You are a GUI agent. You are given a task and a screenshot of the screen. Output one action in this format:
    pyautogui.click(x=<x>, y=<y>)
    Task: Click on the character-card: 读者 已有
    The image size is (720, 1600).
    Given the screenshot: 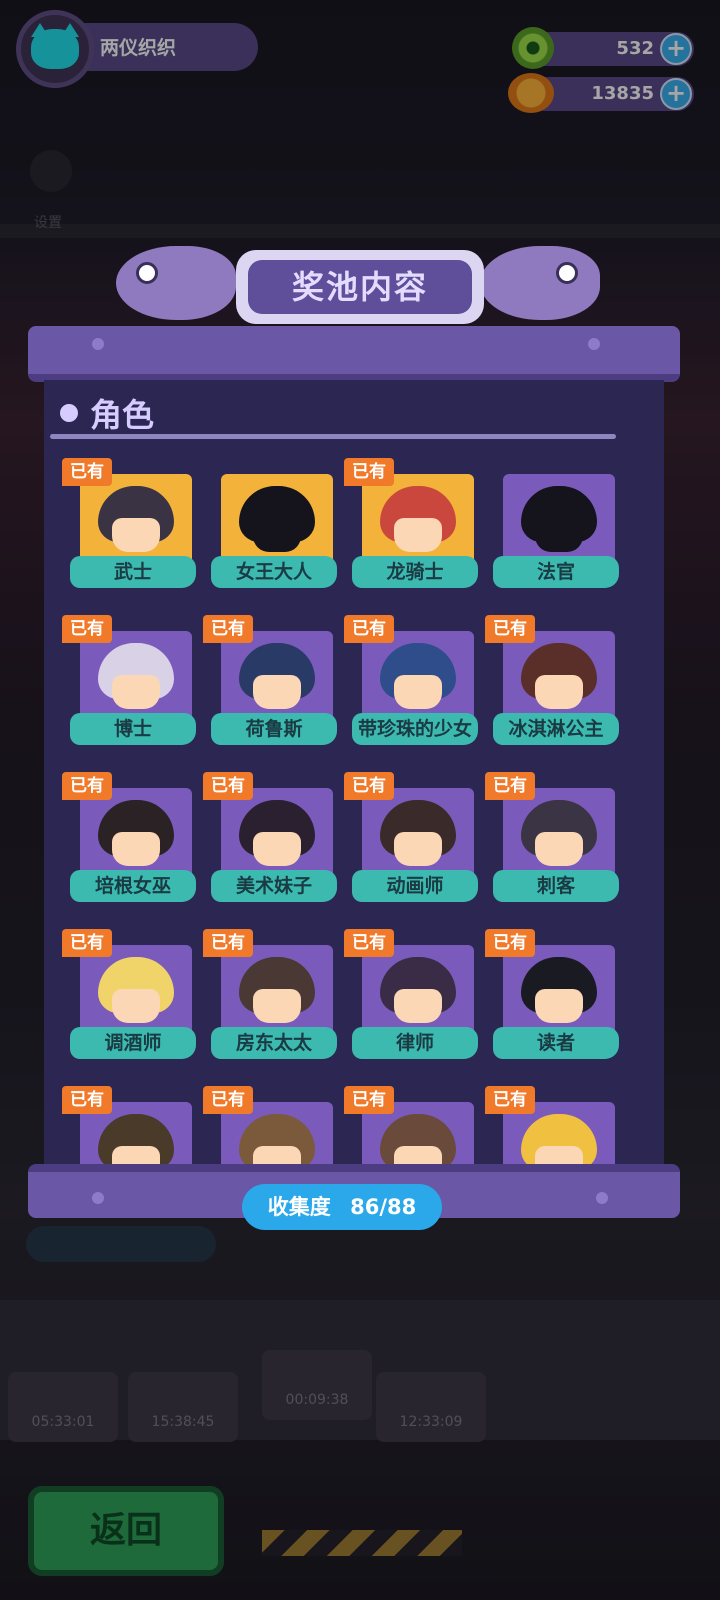 What is the action you would take?
    pyautogui.click(x=552, y=994)
    